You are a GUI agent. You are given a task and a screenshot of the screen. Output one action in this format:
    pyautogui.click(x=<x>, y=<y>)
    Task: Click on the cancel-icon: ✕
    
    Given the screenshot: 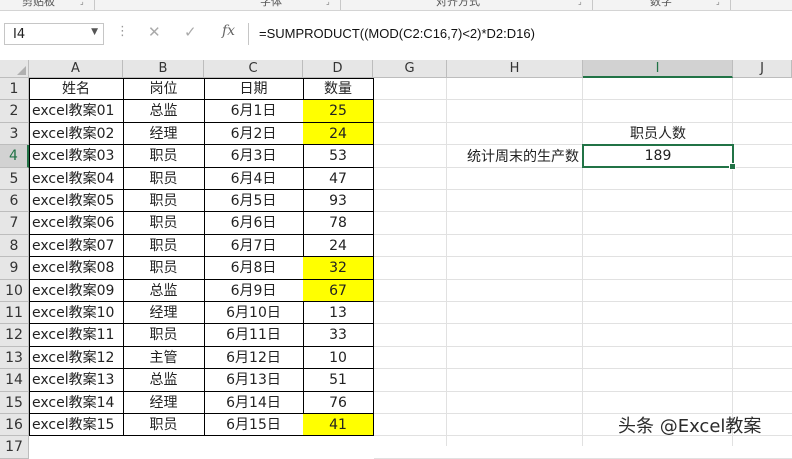 What is the action you would take?
    pyautogui.click(x=154, y=32)
    